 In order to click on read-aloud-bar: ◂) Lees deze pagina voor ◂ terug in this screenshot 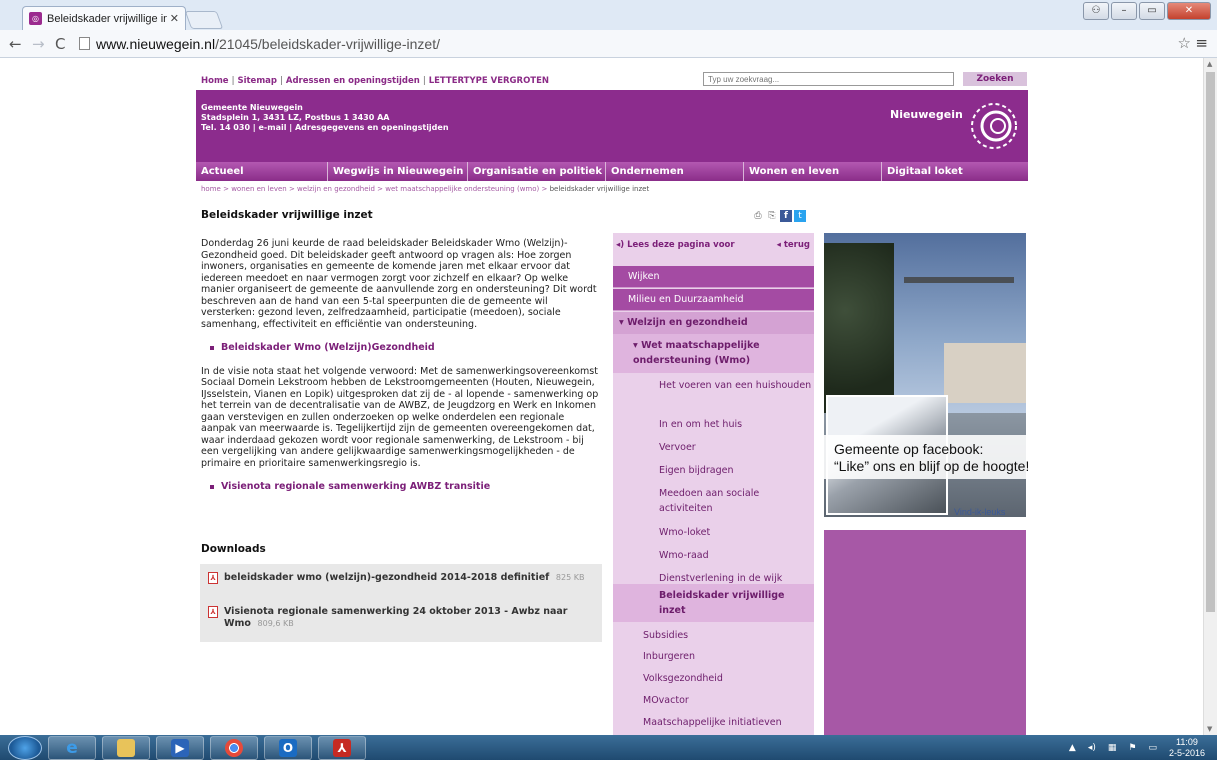, I will do `click(713, 245)`.